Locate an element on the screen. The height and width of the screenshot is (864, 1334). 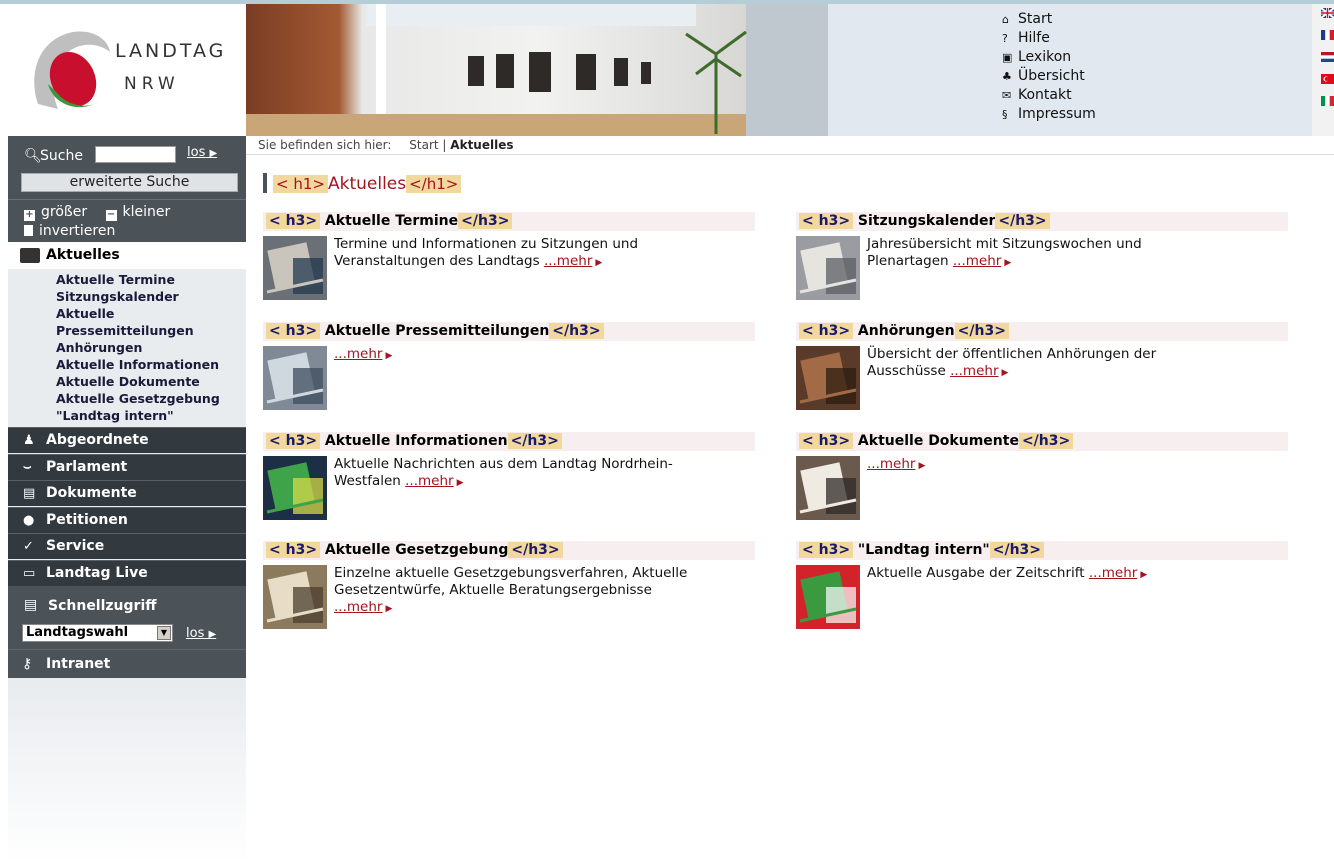
nav-label: Parlament is located at coordinates (87, 467).